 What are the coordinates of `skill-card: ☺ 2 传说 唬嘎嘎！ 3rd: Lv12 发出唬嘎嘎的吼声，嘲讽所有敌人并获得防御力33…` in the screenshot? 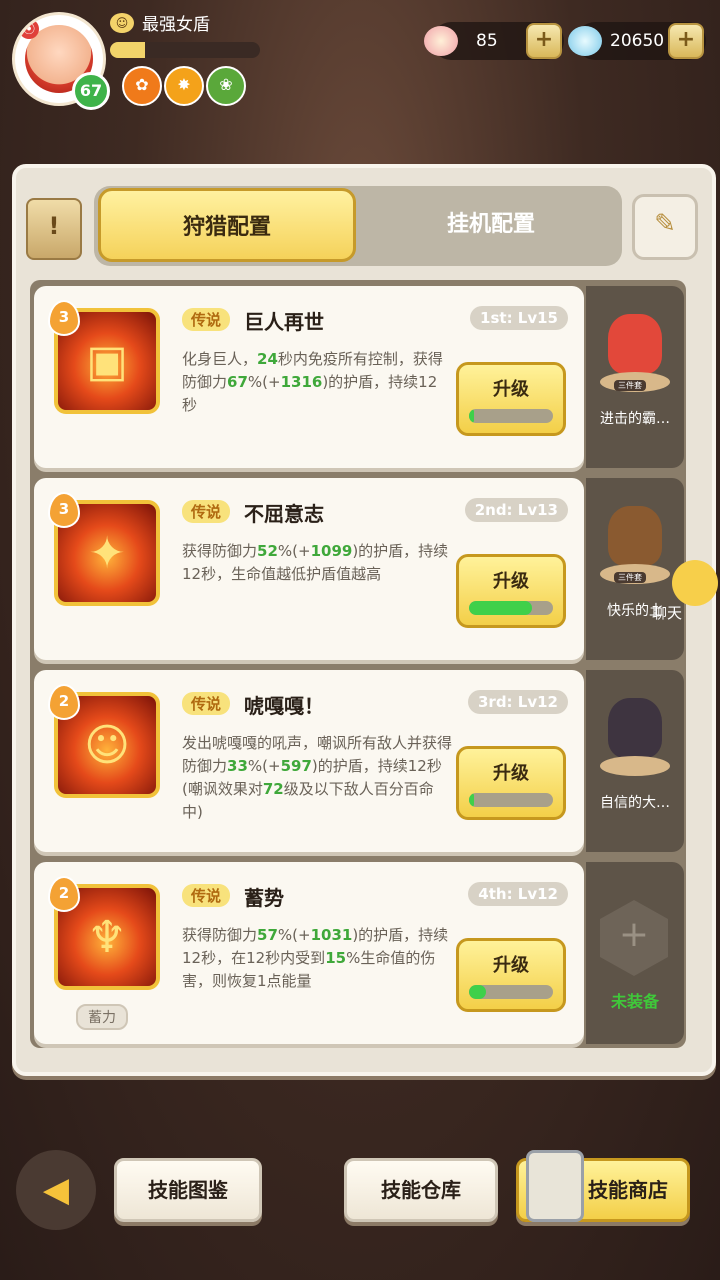 It's located at (309, 761).